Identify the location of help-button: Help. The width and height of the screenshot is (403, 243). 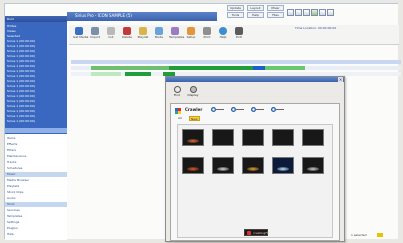
(223, 33).